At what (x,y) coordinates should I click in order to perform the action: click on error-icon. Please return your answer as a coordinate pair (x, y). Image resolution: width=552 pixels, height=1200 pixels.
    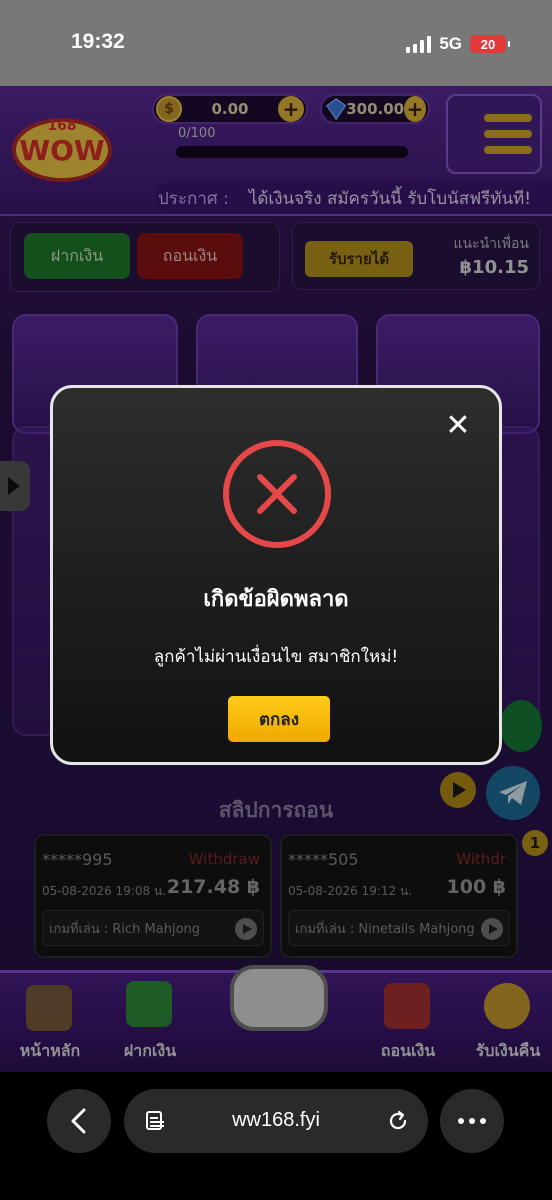
    Looking at the image, I should click on (277, 494).